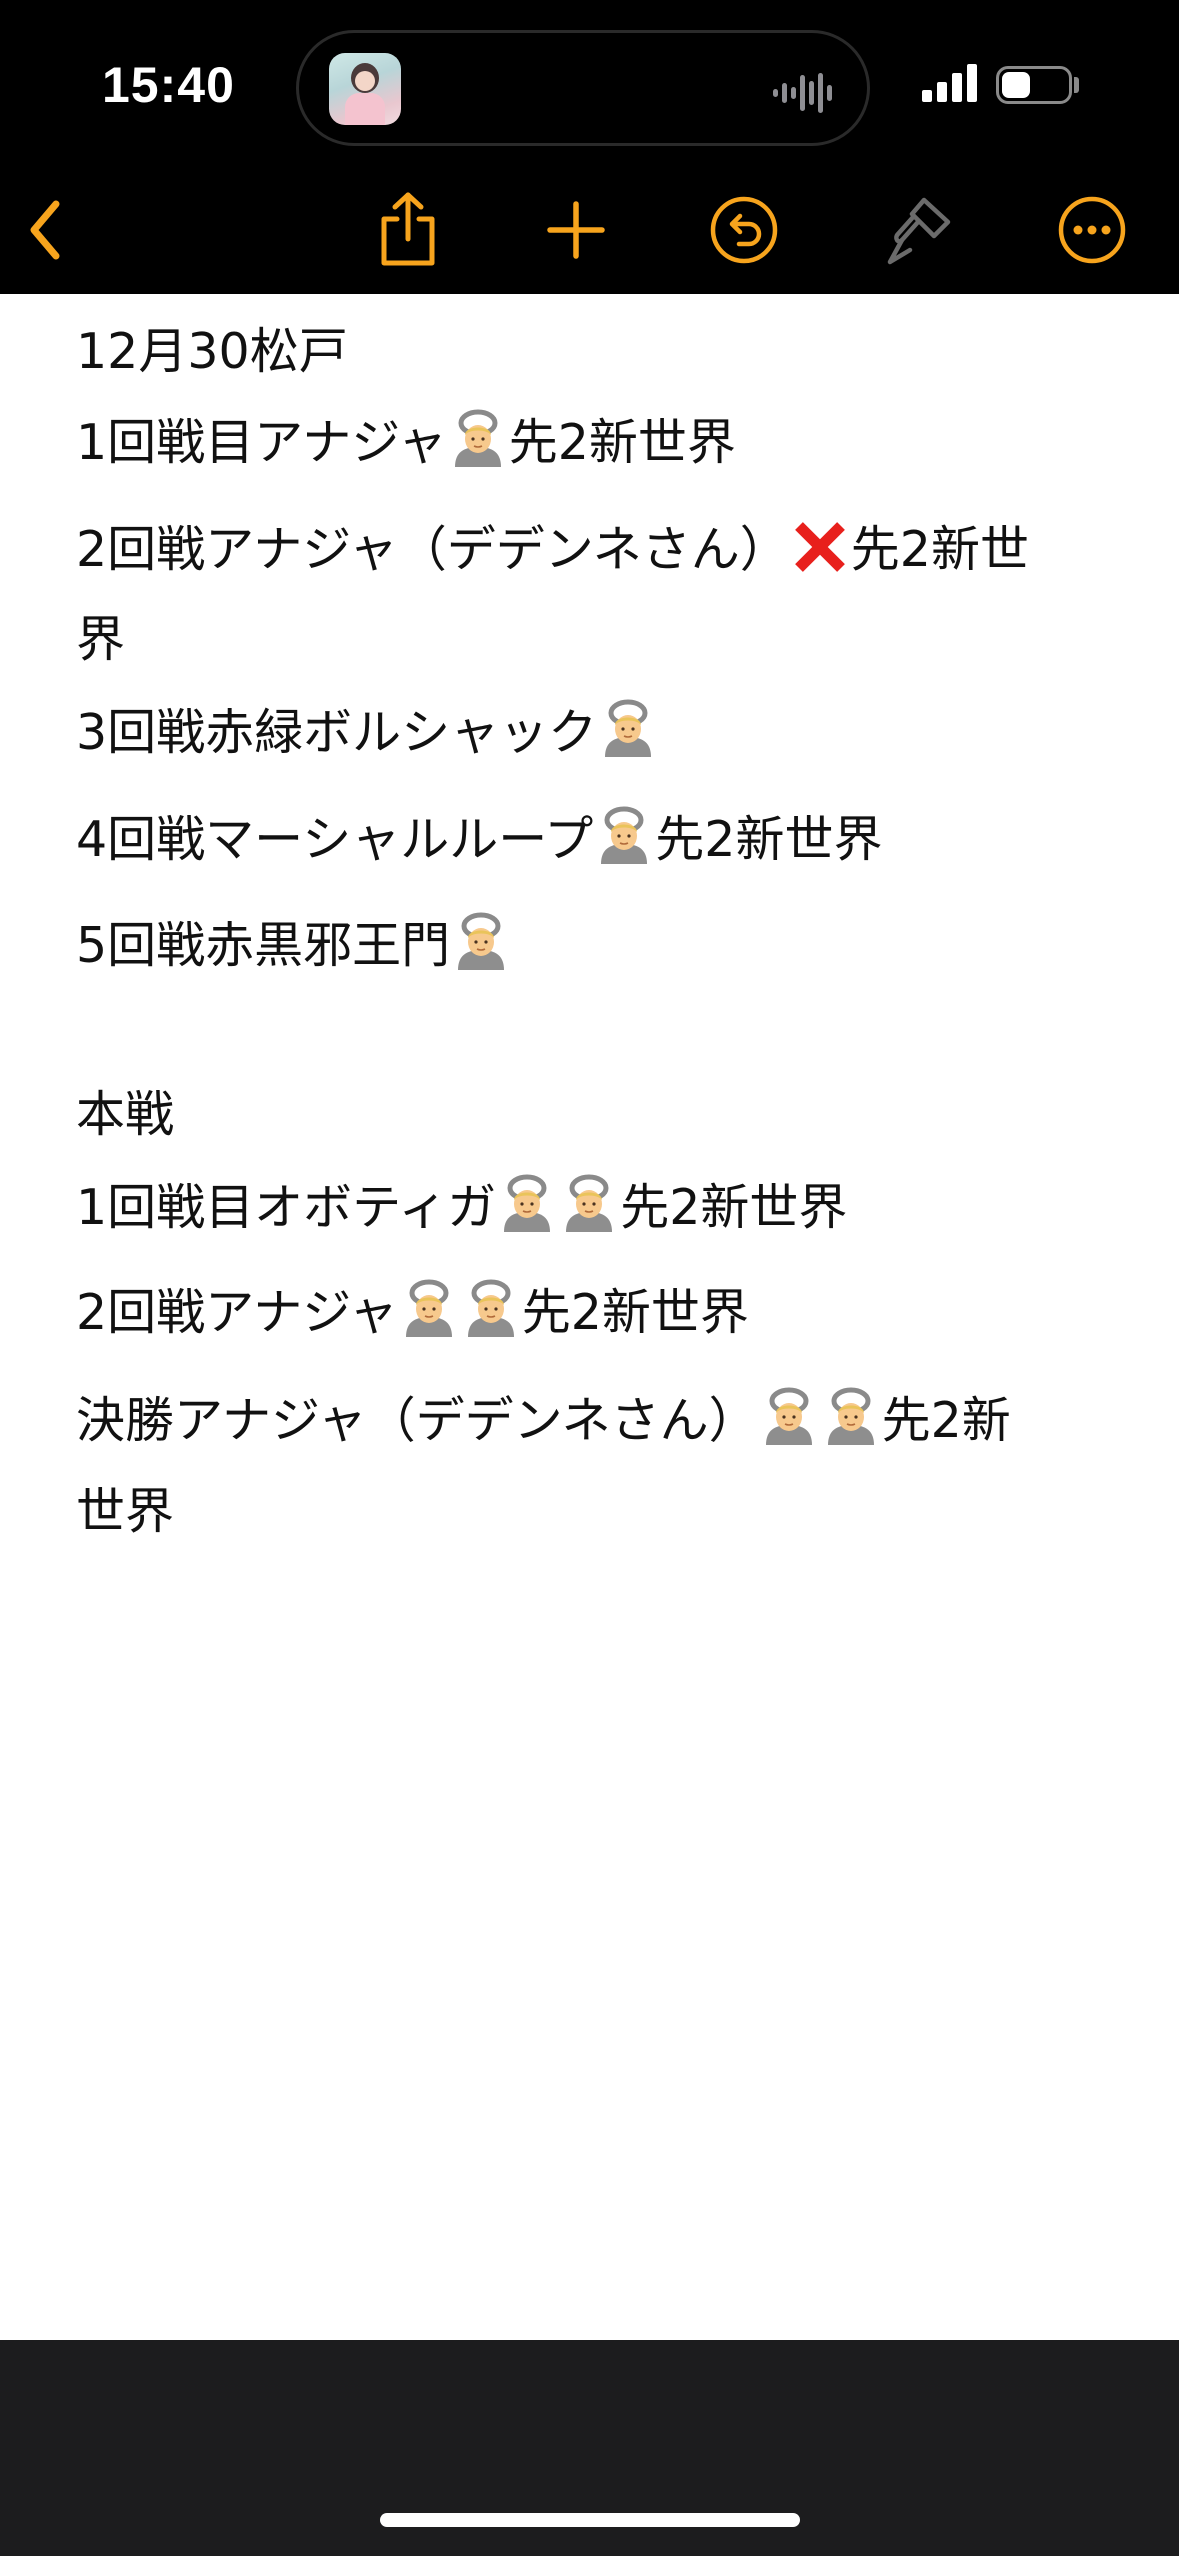 The width and height of the screenshot is (1179, 2556). I want to click on add-button, so click(576, 230).